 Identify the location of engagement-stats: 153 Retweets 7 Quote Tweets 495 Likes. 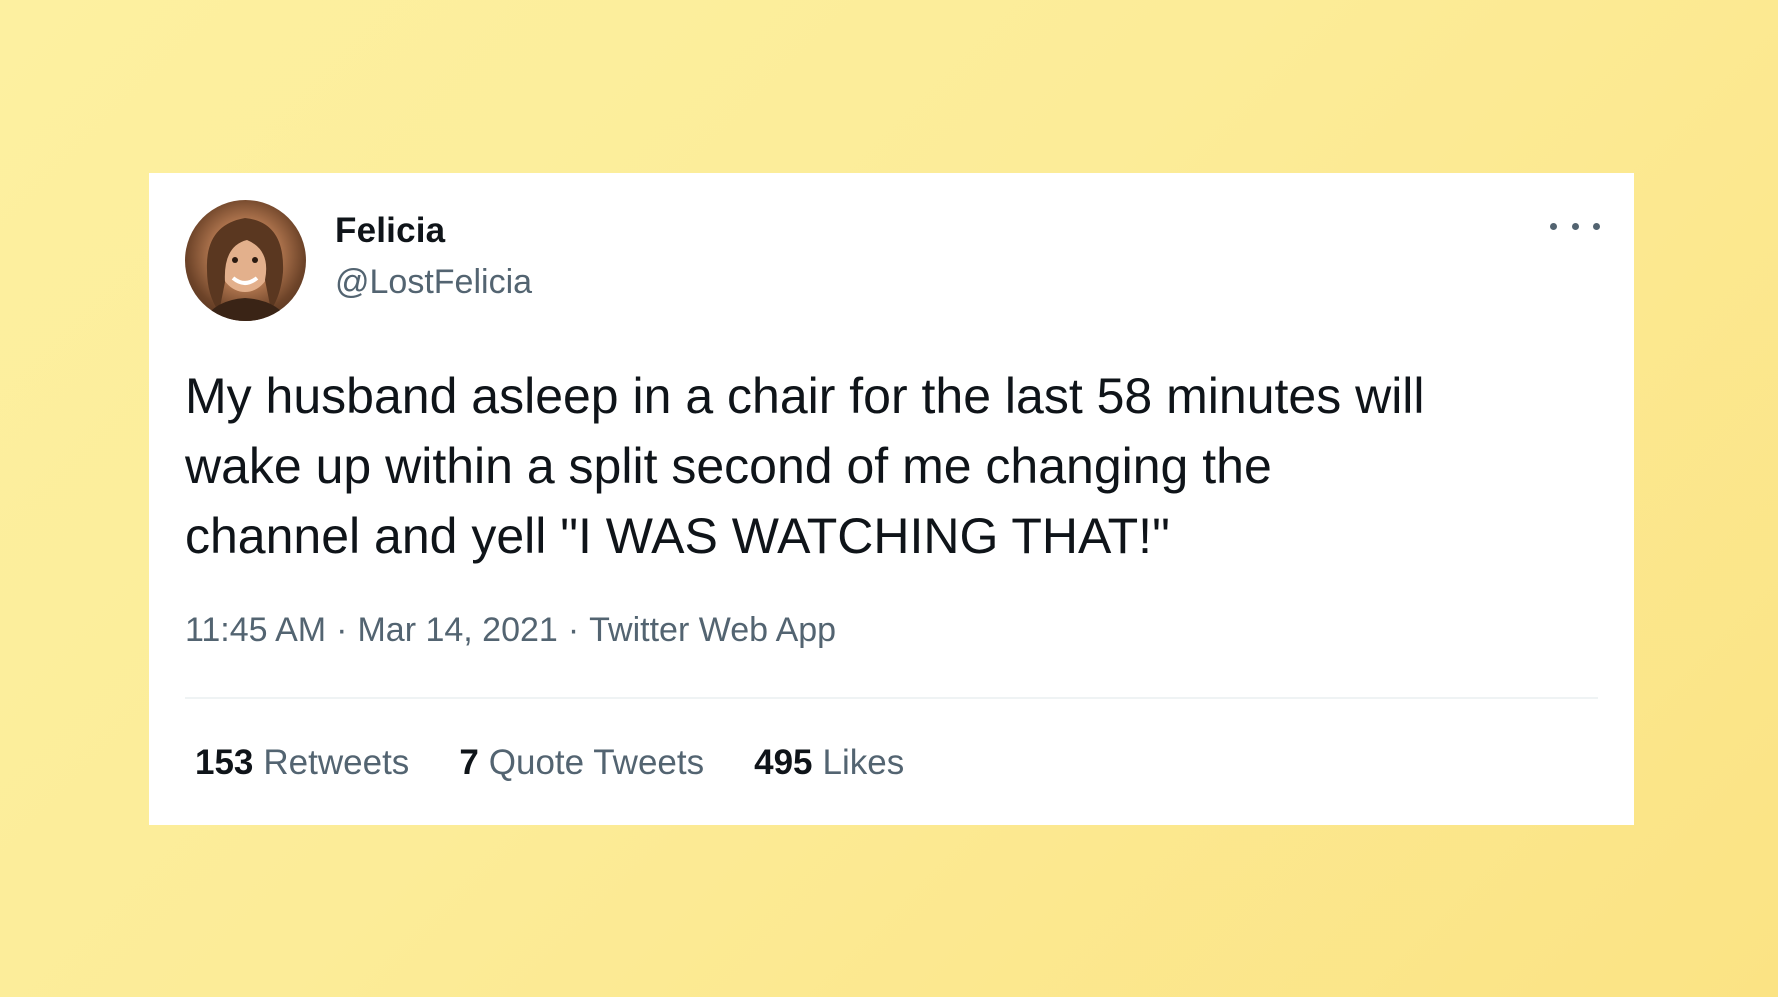
(549, 763).